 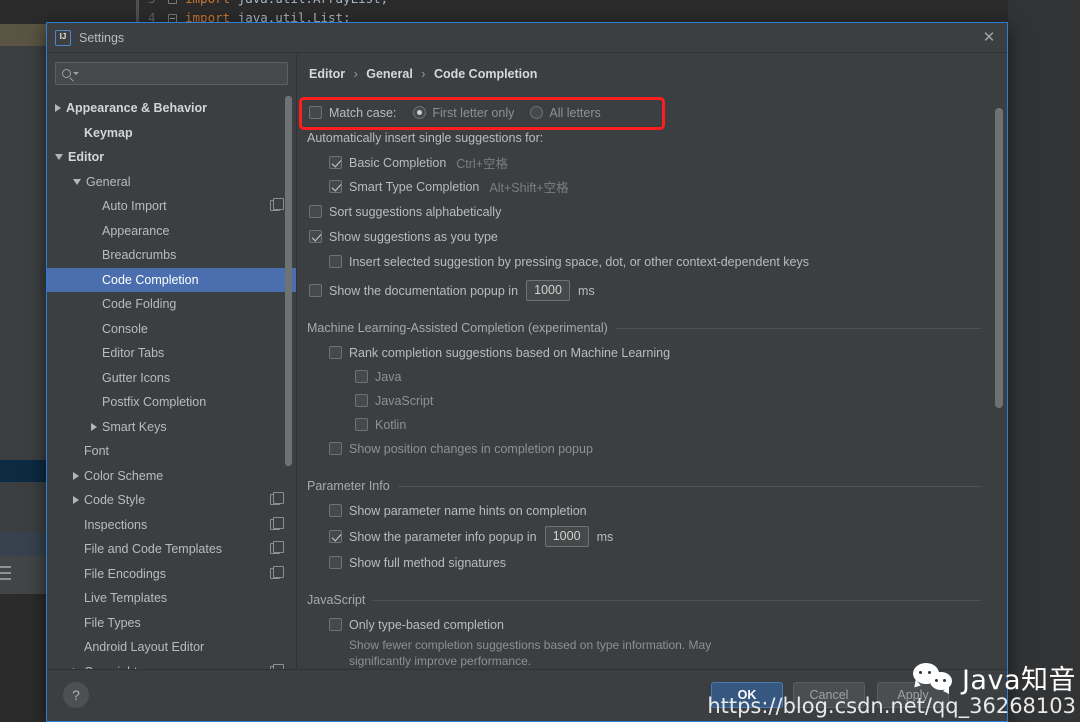 I want to click on sidebar-item-appearance: Appearance, so click(x=171, y=231).